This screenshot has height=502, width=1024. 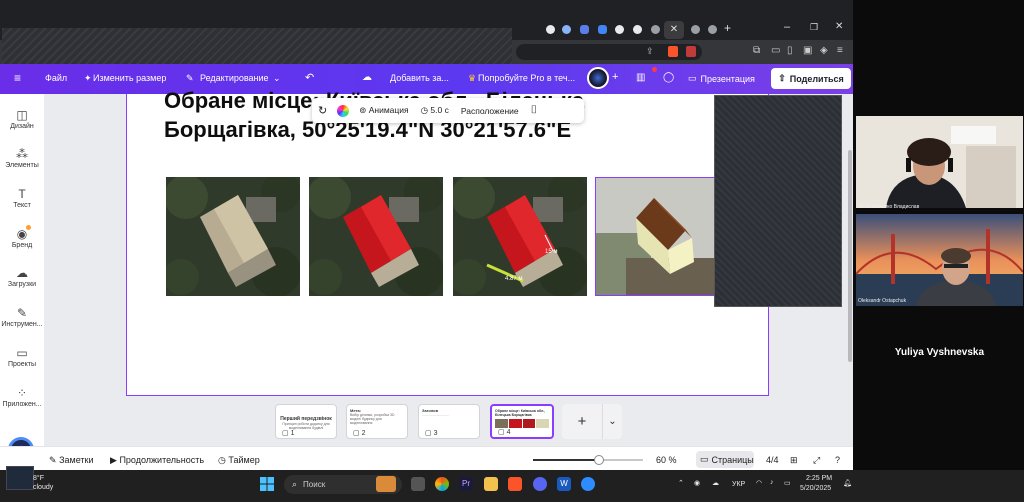 What do you see at coordinates (466, 484) in the screenshot?
I see `premiere-icon: Pr` at bounding box center [466, 484].